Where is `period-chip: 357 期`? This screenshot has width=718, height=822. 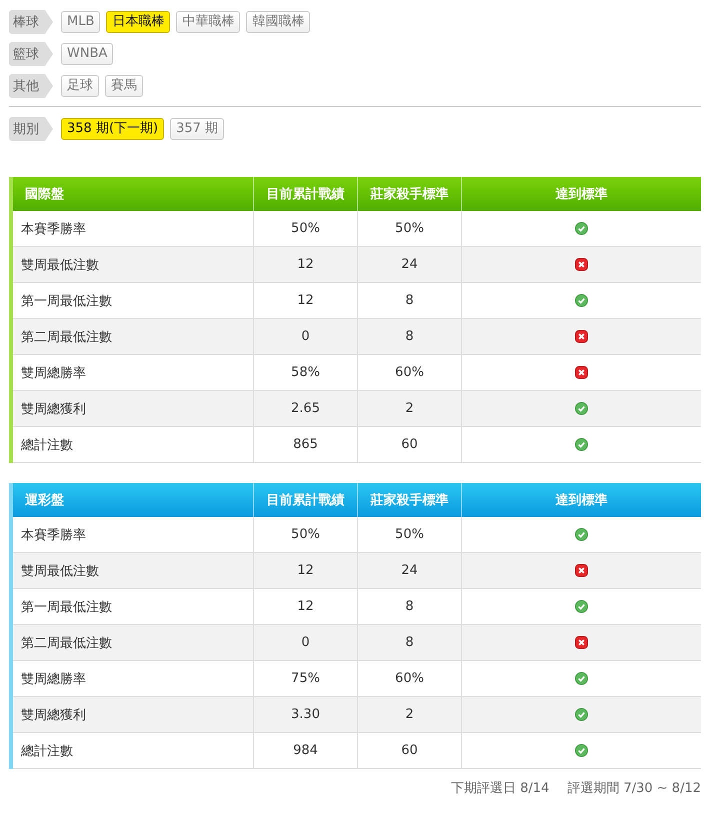
period-chip: 357 期 is located at coordinates (197, 129).